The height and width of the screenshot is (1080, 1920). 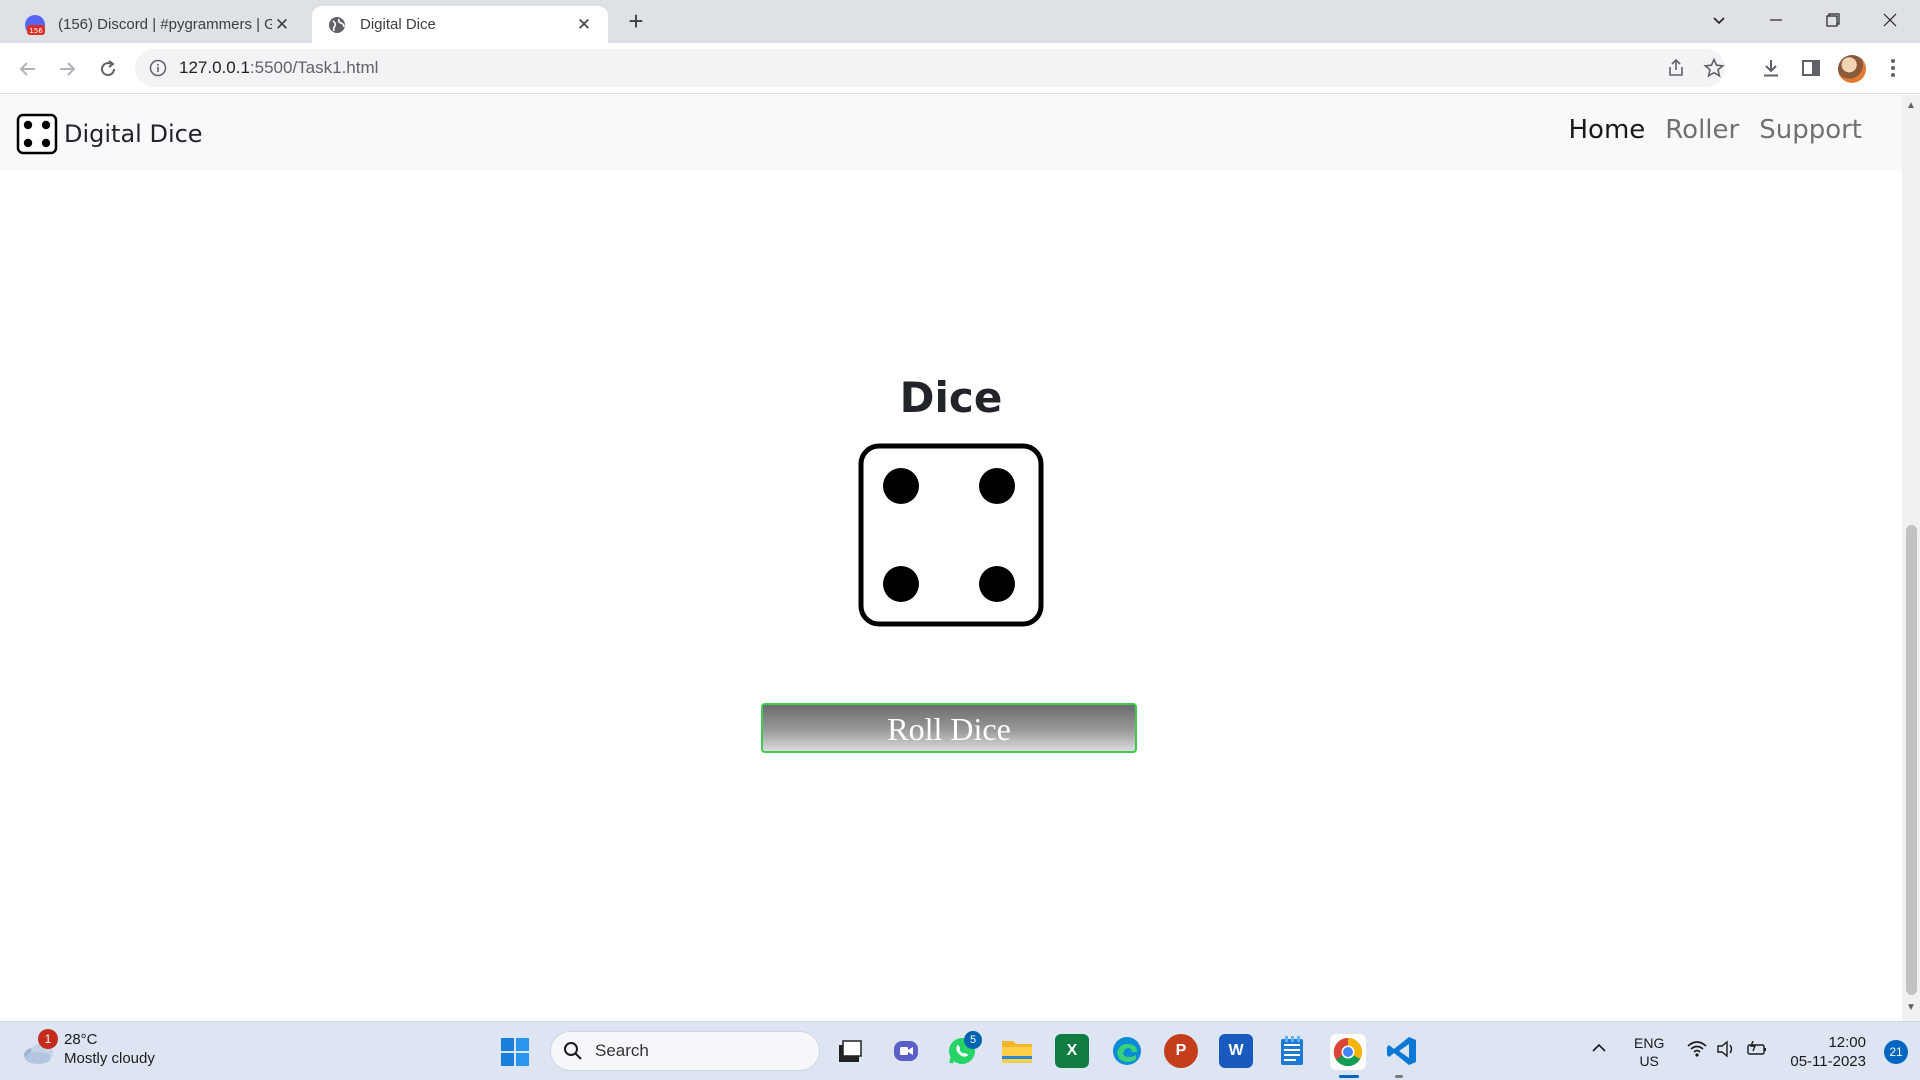 I want to click on task-view-icon, so click(x=850, y=1051).